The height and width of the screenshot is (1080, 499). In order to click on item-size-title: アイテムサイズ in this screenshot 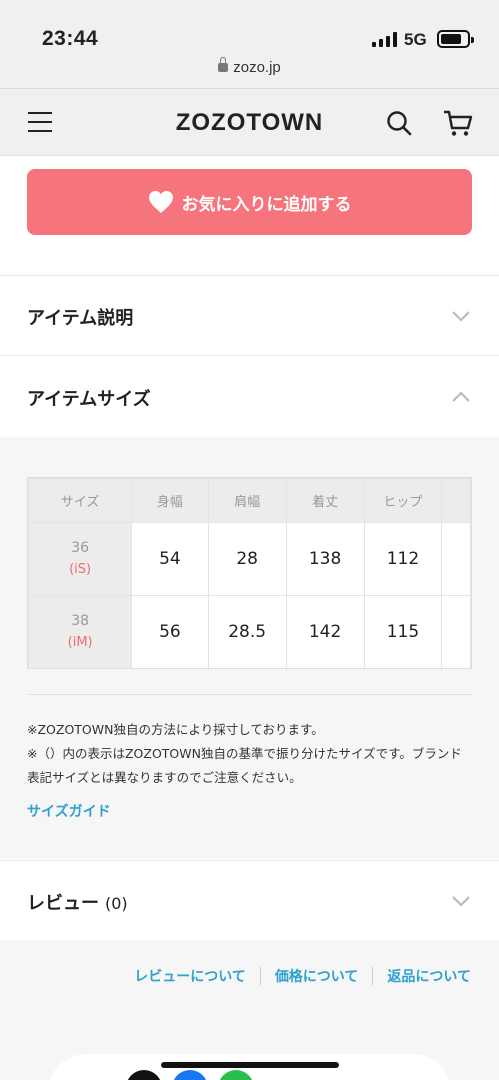, I will do `click(89, 399)`.